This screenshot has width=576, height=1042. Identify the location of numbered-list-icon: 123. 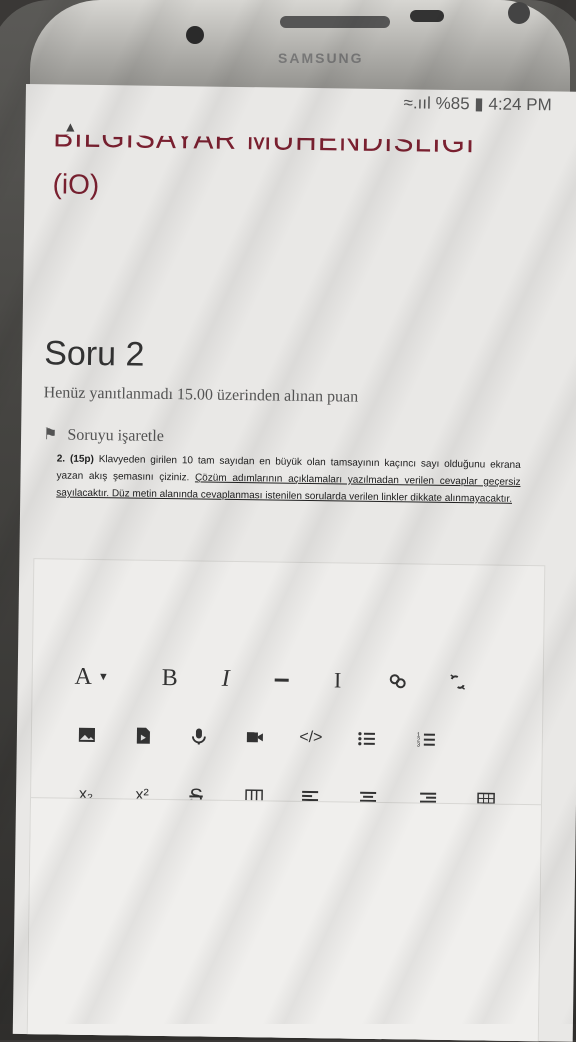
(427, 740).